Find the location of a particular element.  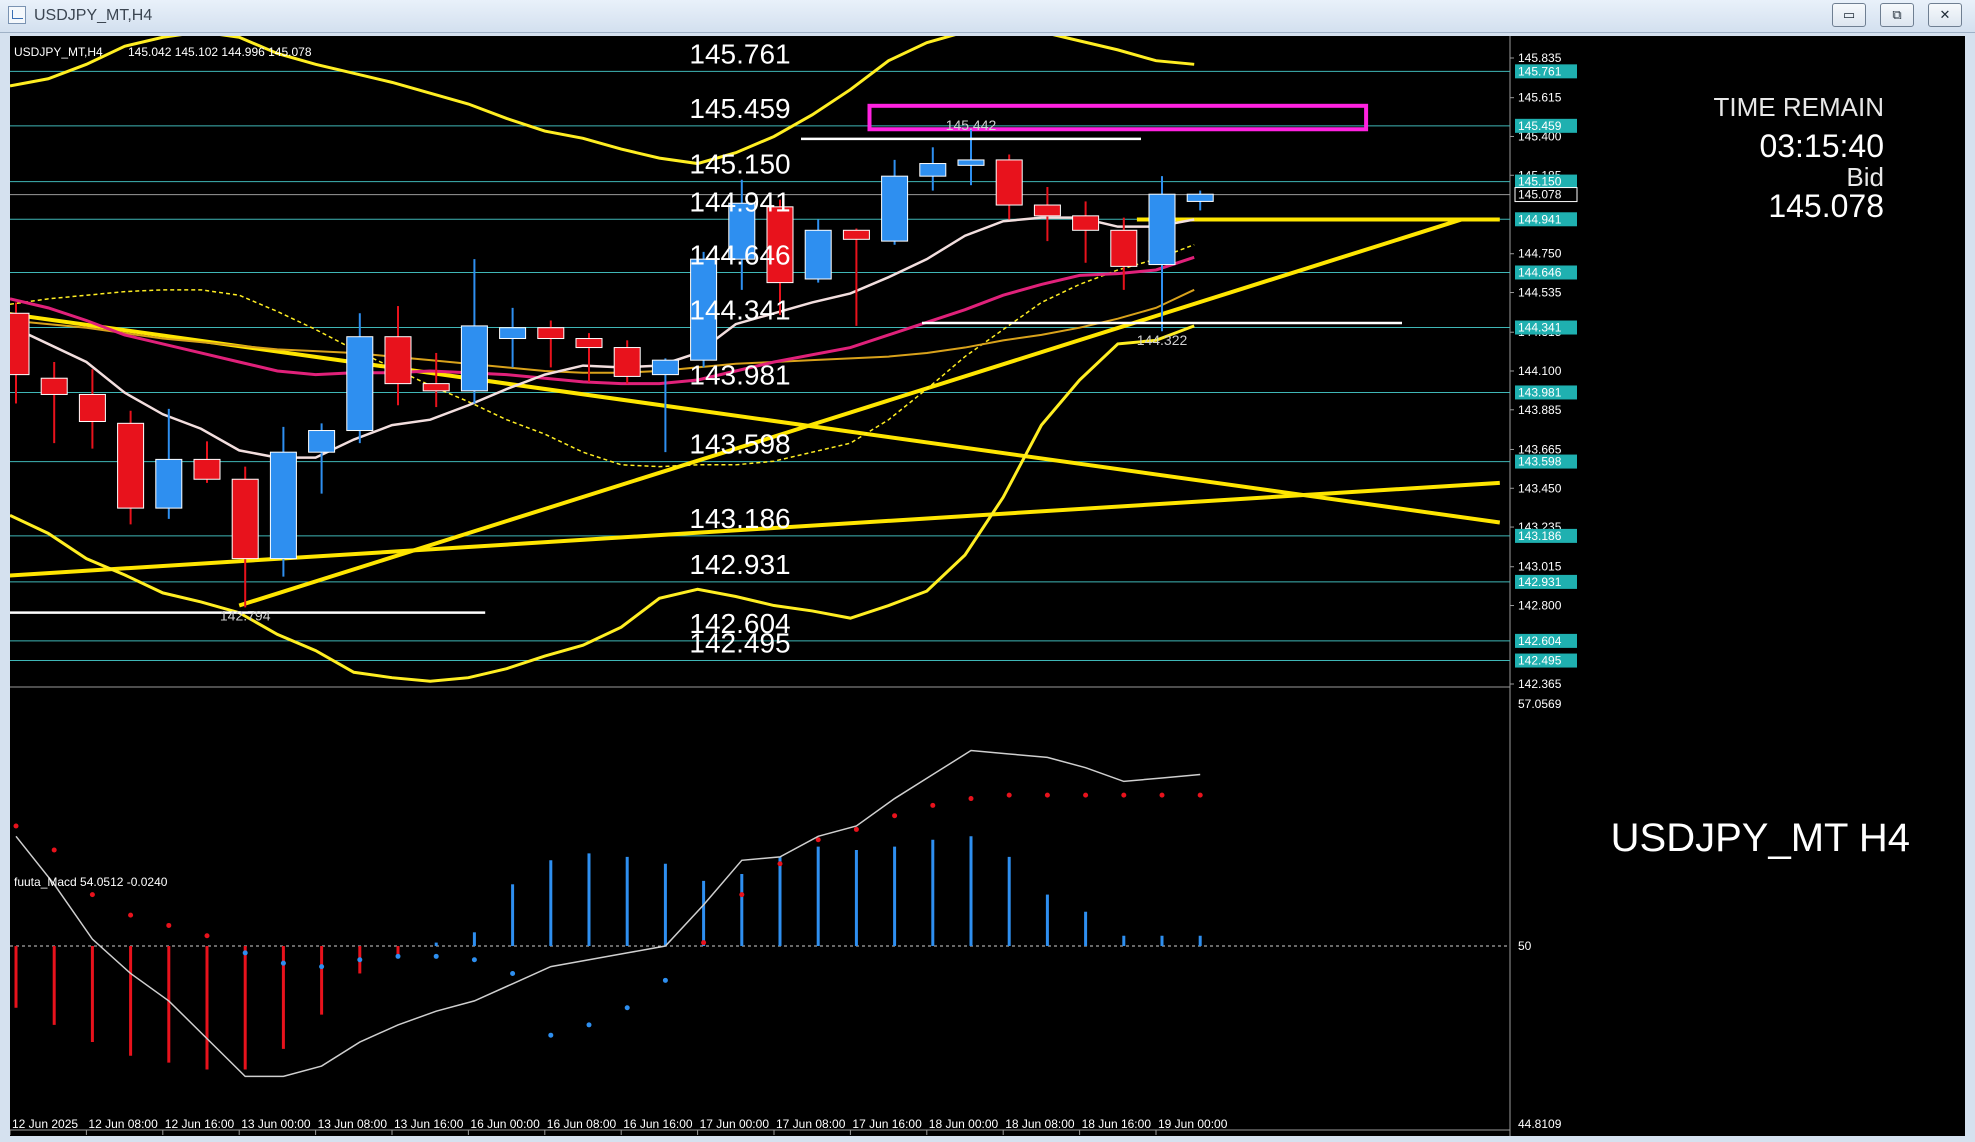

level-chart-label: 143.598 is located at coordinates (739, 444).